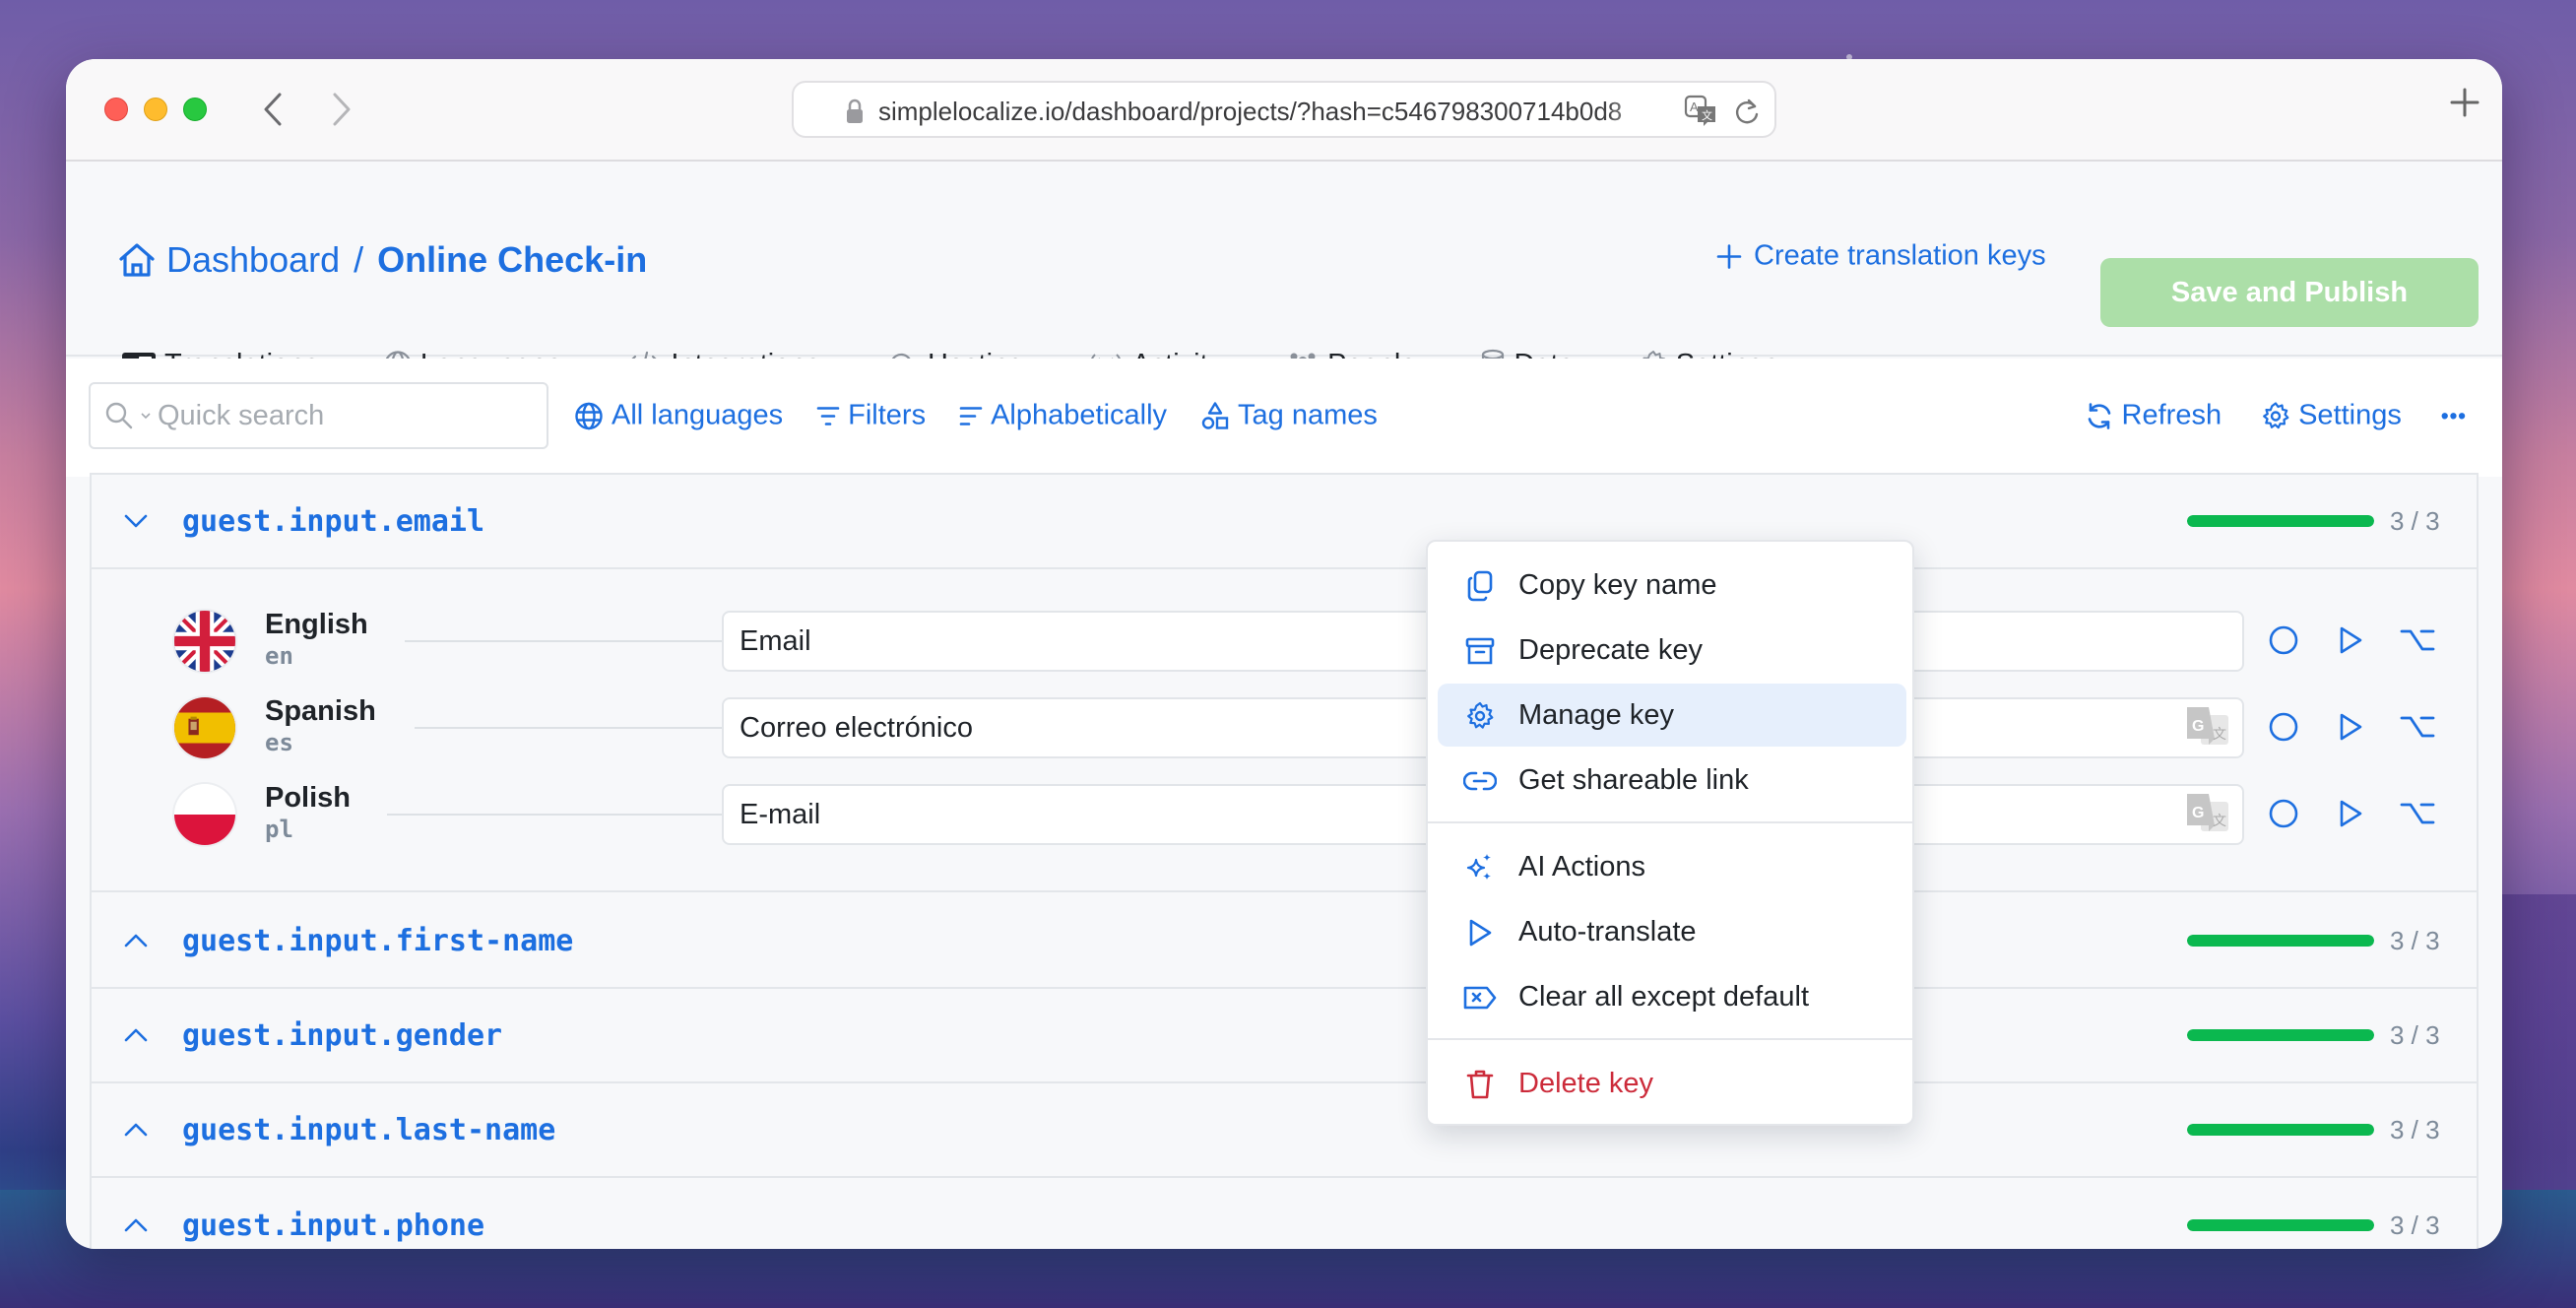  I want to click on link-icon, so click(1480, 781).